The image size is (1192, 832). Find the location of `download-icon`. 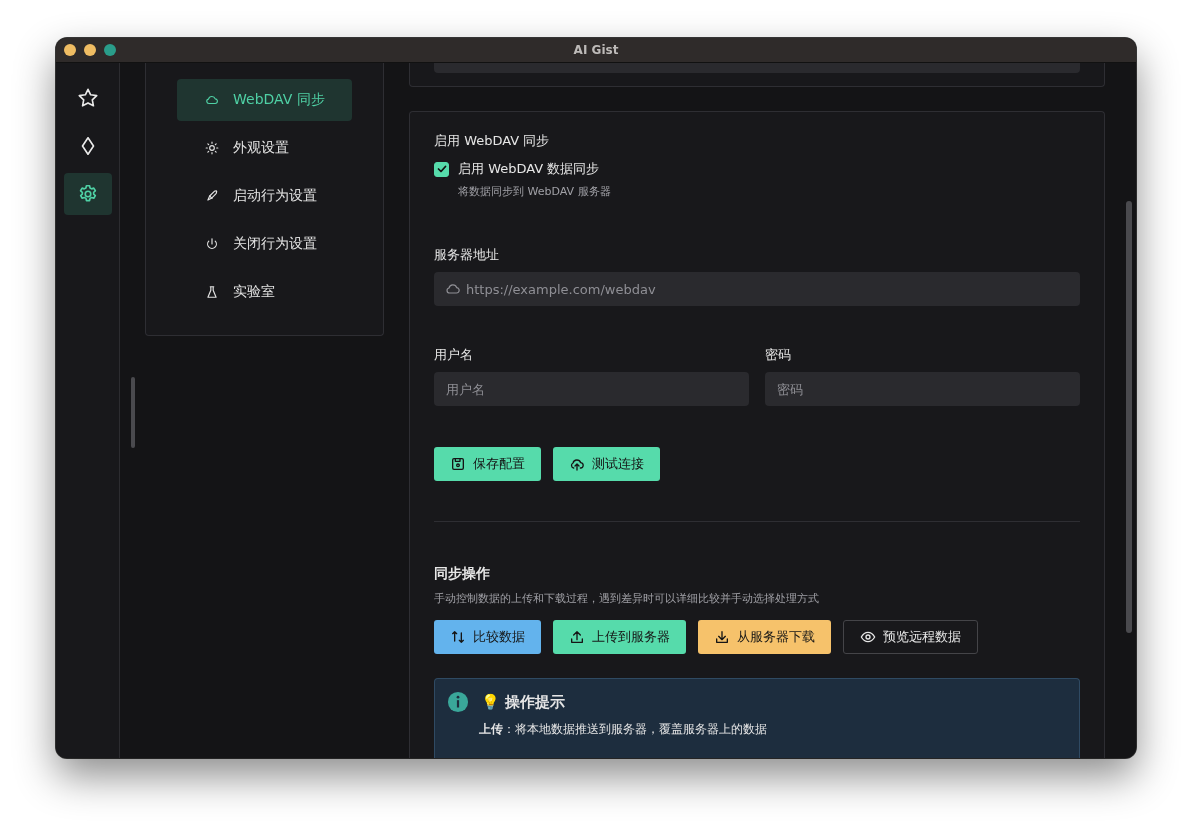

download-icon is located at coordinates (722, 637).